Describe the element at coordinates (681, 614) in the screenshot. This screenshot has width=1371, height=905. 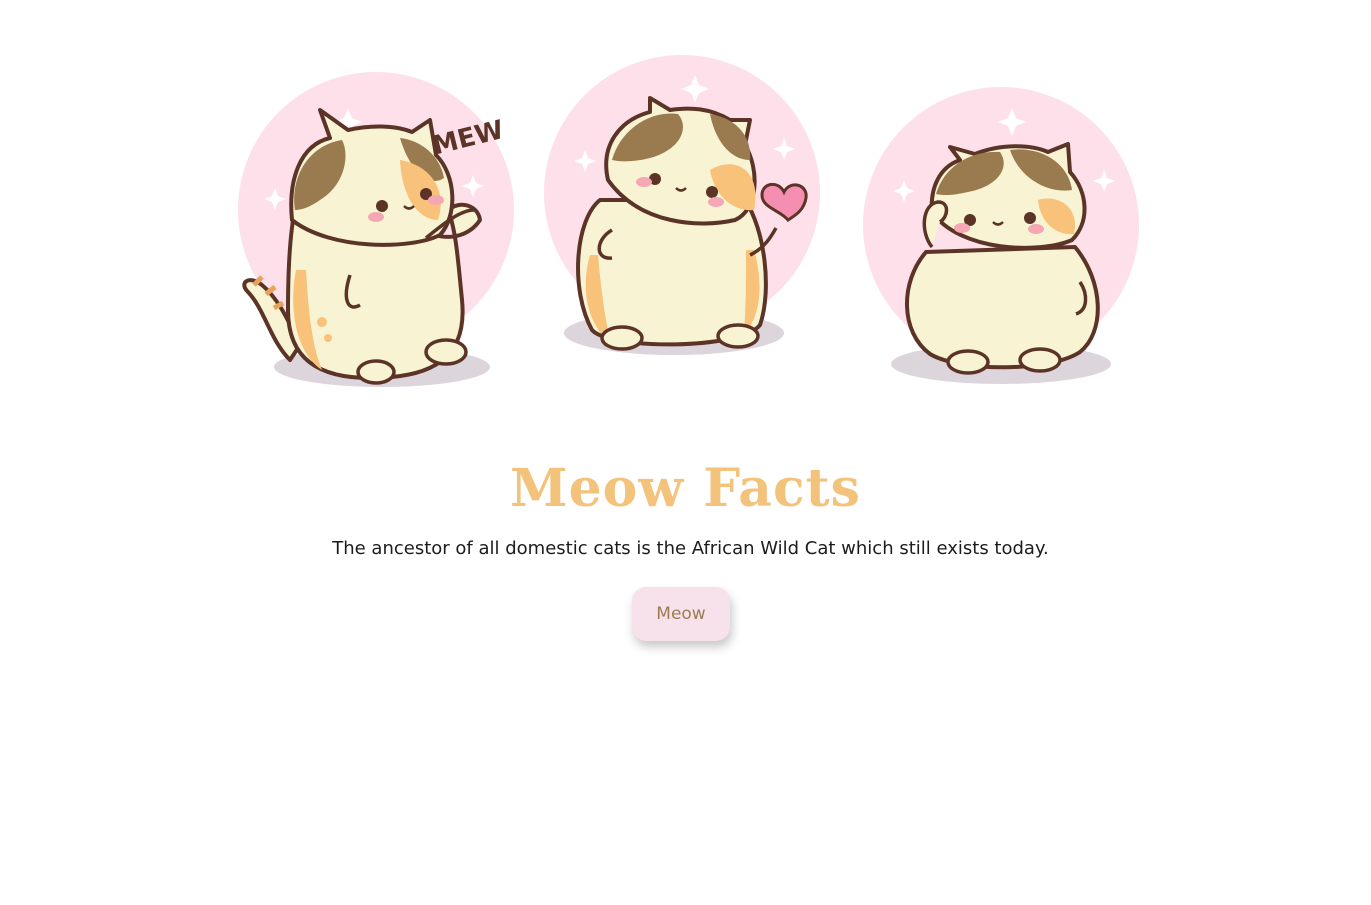
I see `meow-button: Meow` at that location.